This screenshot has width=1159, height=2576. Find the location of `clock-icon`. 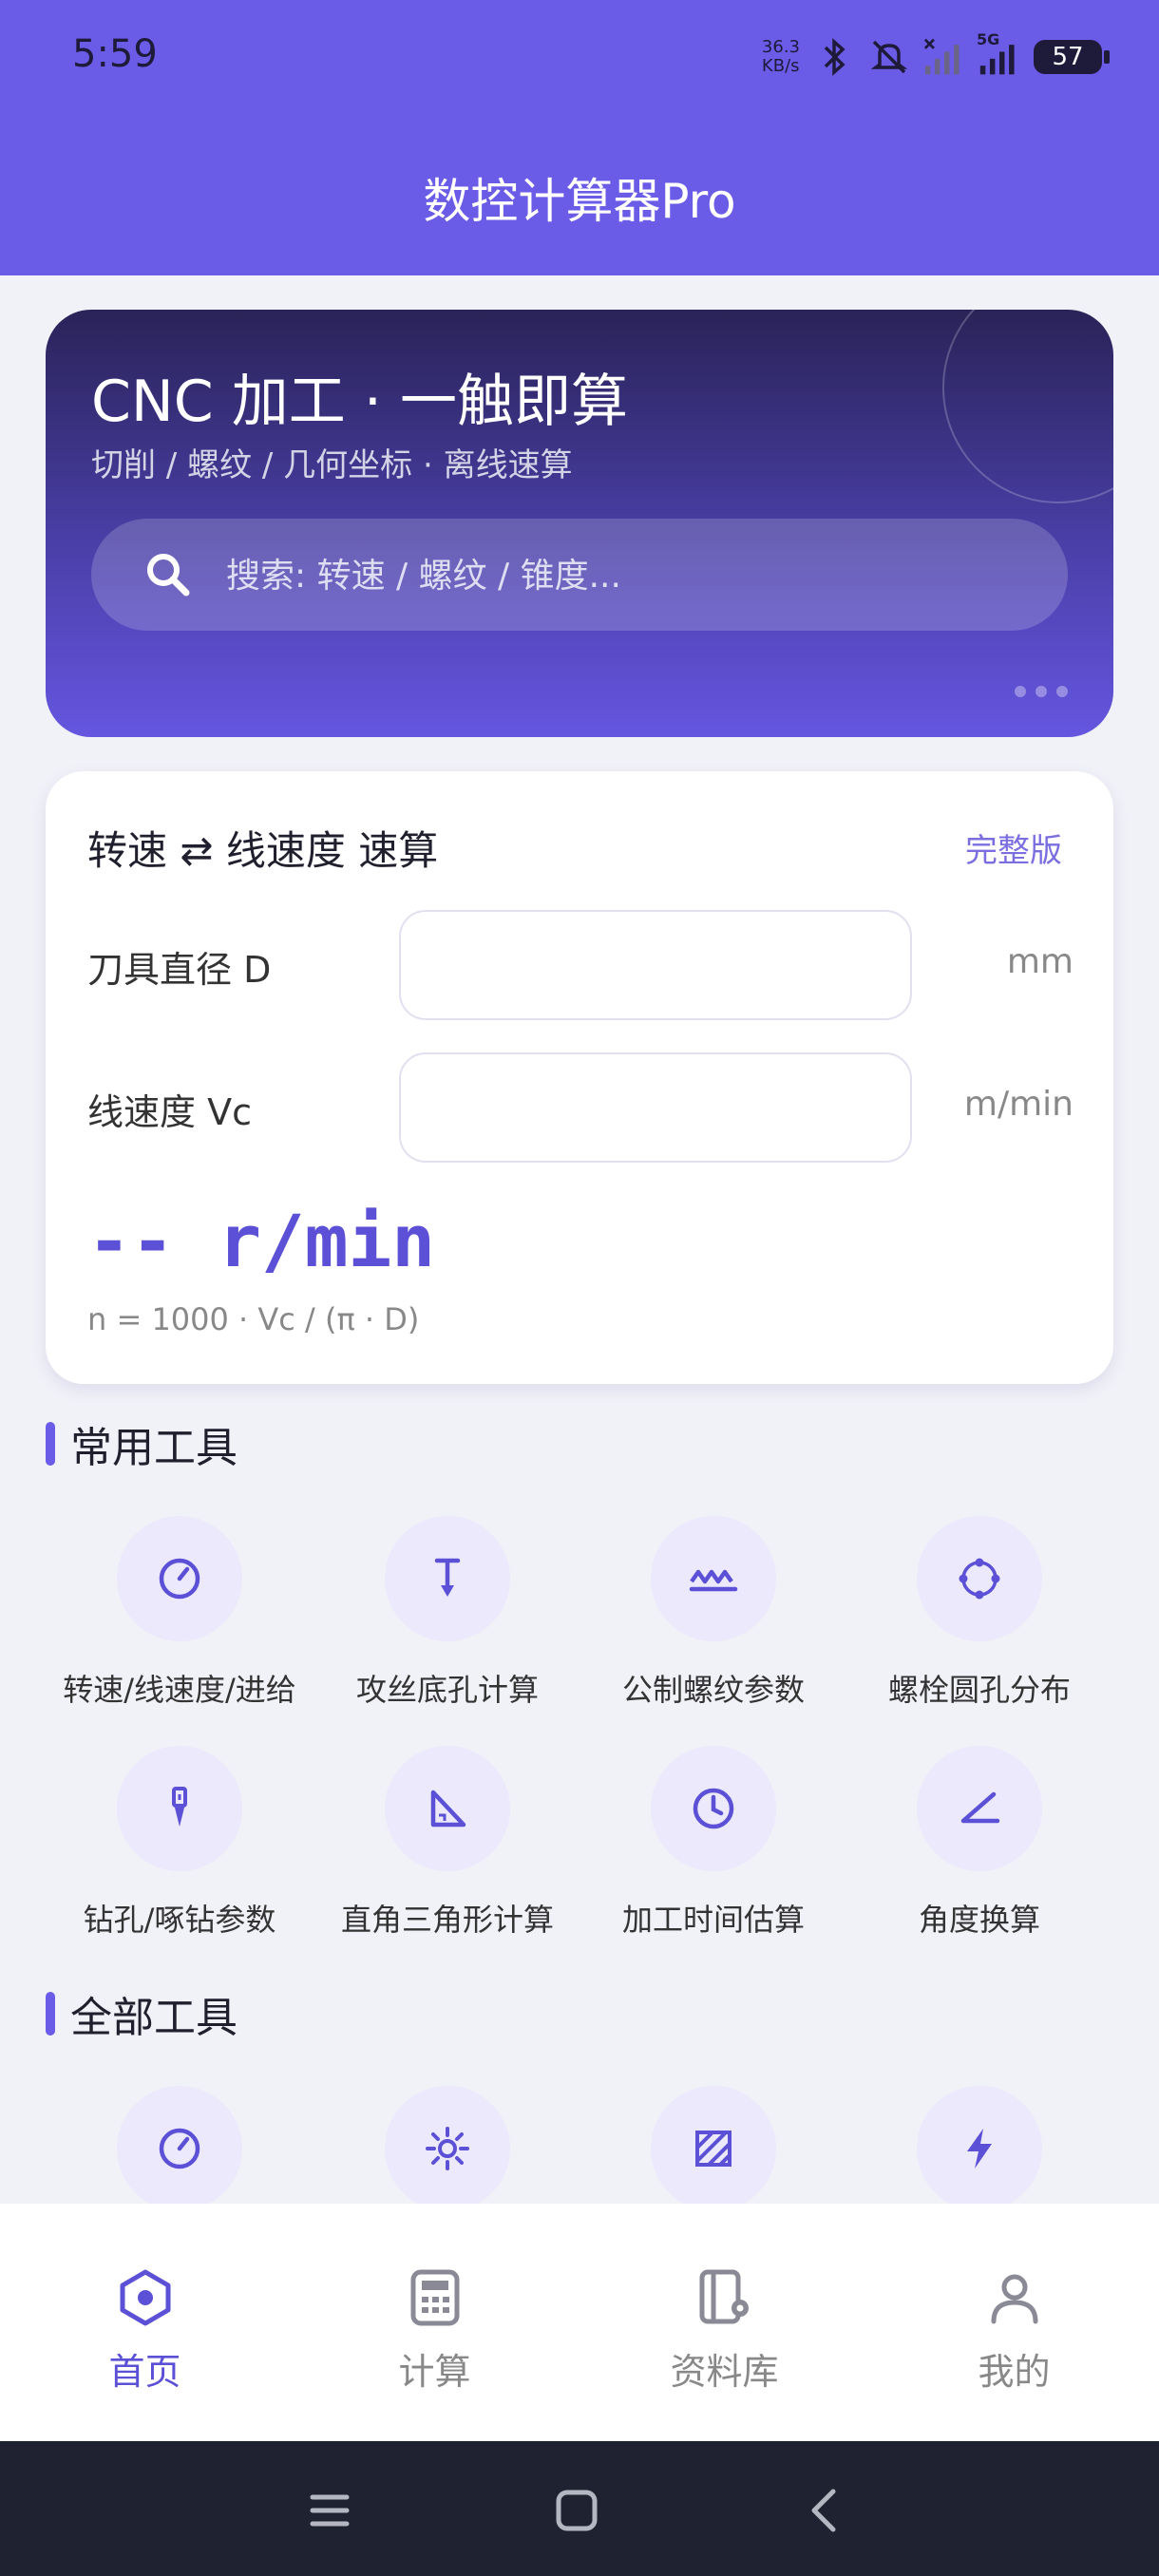

clock-icon is located at coordinates (713, 1808).